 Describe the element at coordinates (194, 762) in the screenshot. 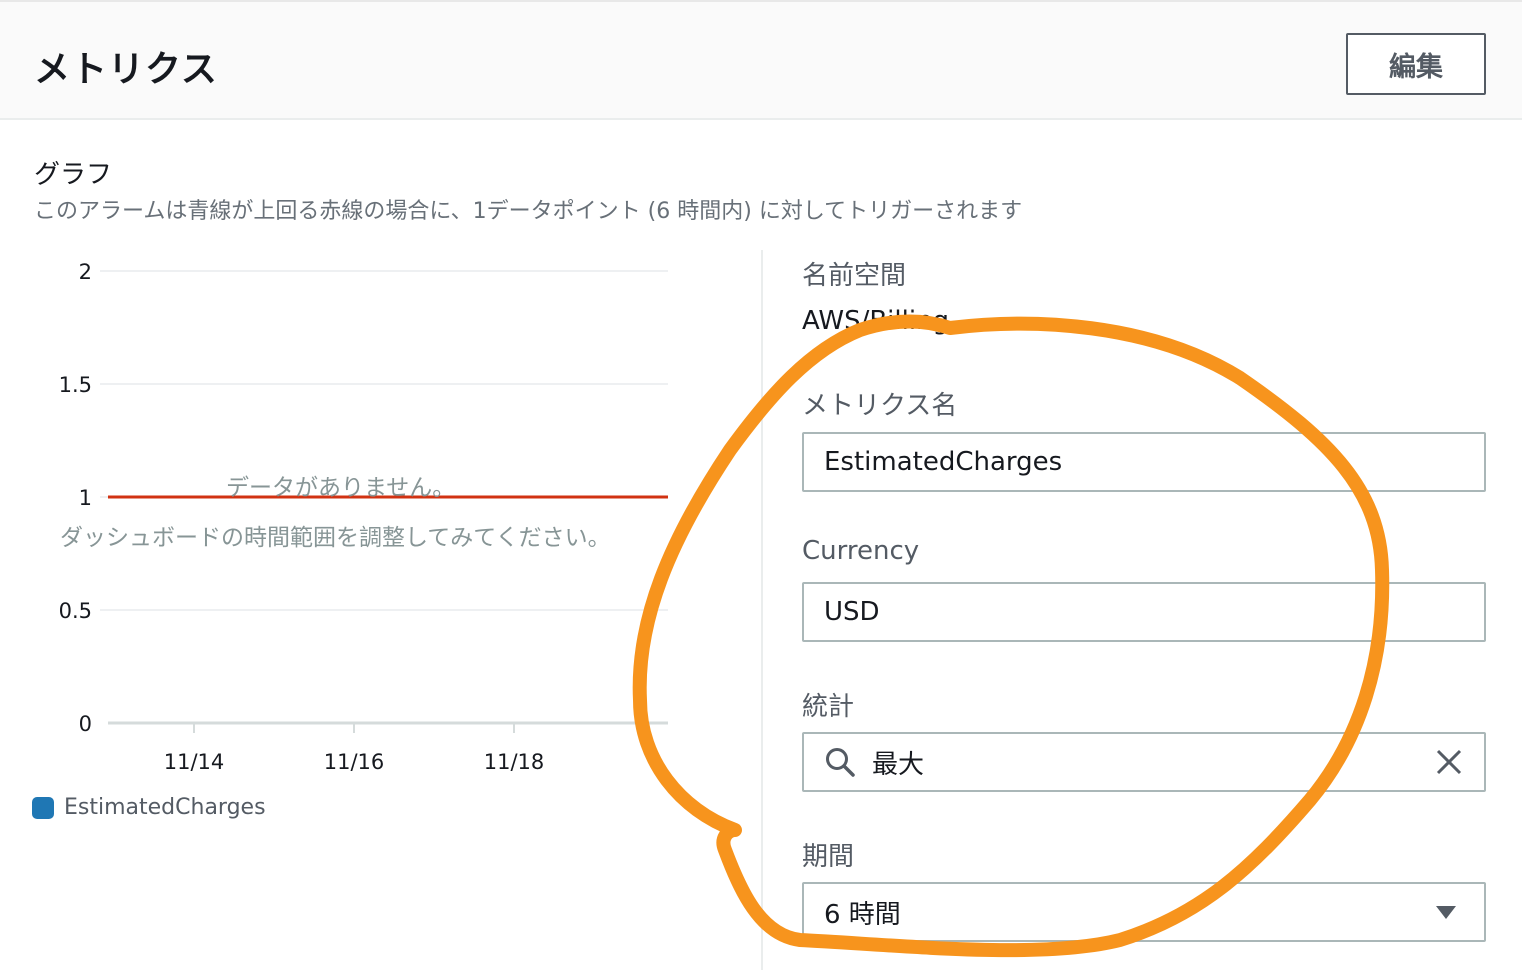

I see `x-tick-label: 11/14` at that location.